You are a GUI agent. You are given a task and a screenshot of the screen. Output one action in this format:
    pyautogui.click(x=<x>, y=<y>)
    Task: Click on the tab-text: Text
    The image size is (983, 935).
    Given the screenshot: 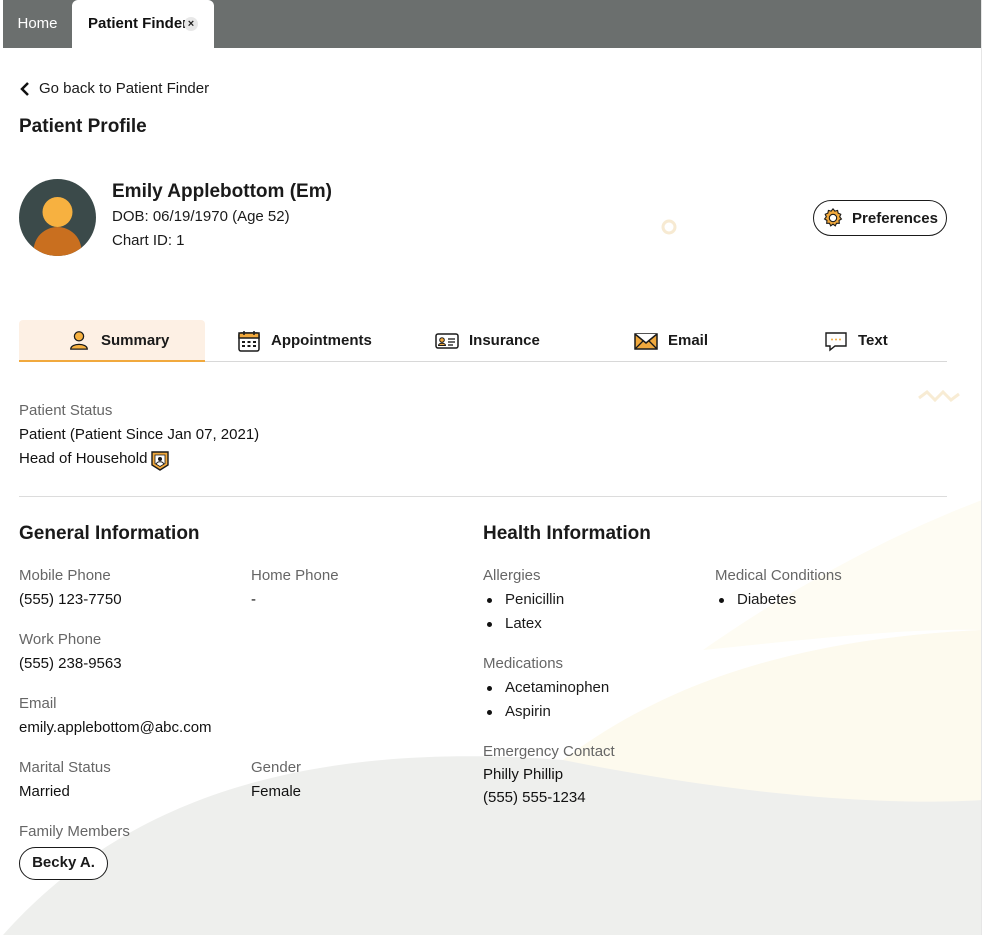 What is the action you would take?
    pyautogui.click(x=856, y=340)
    